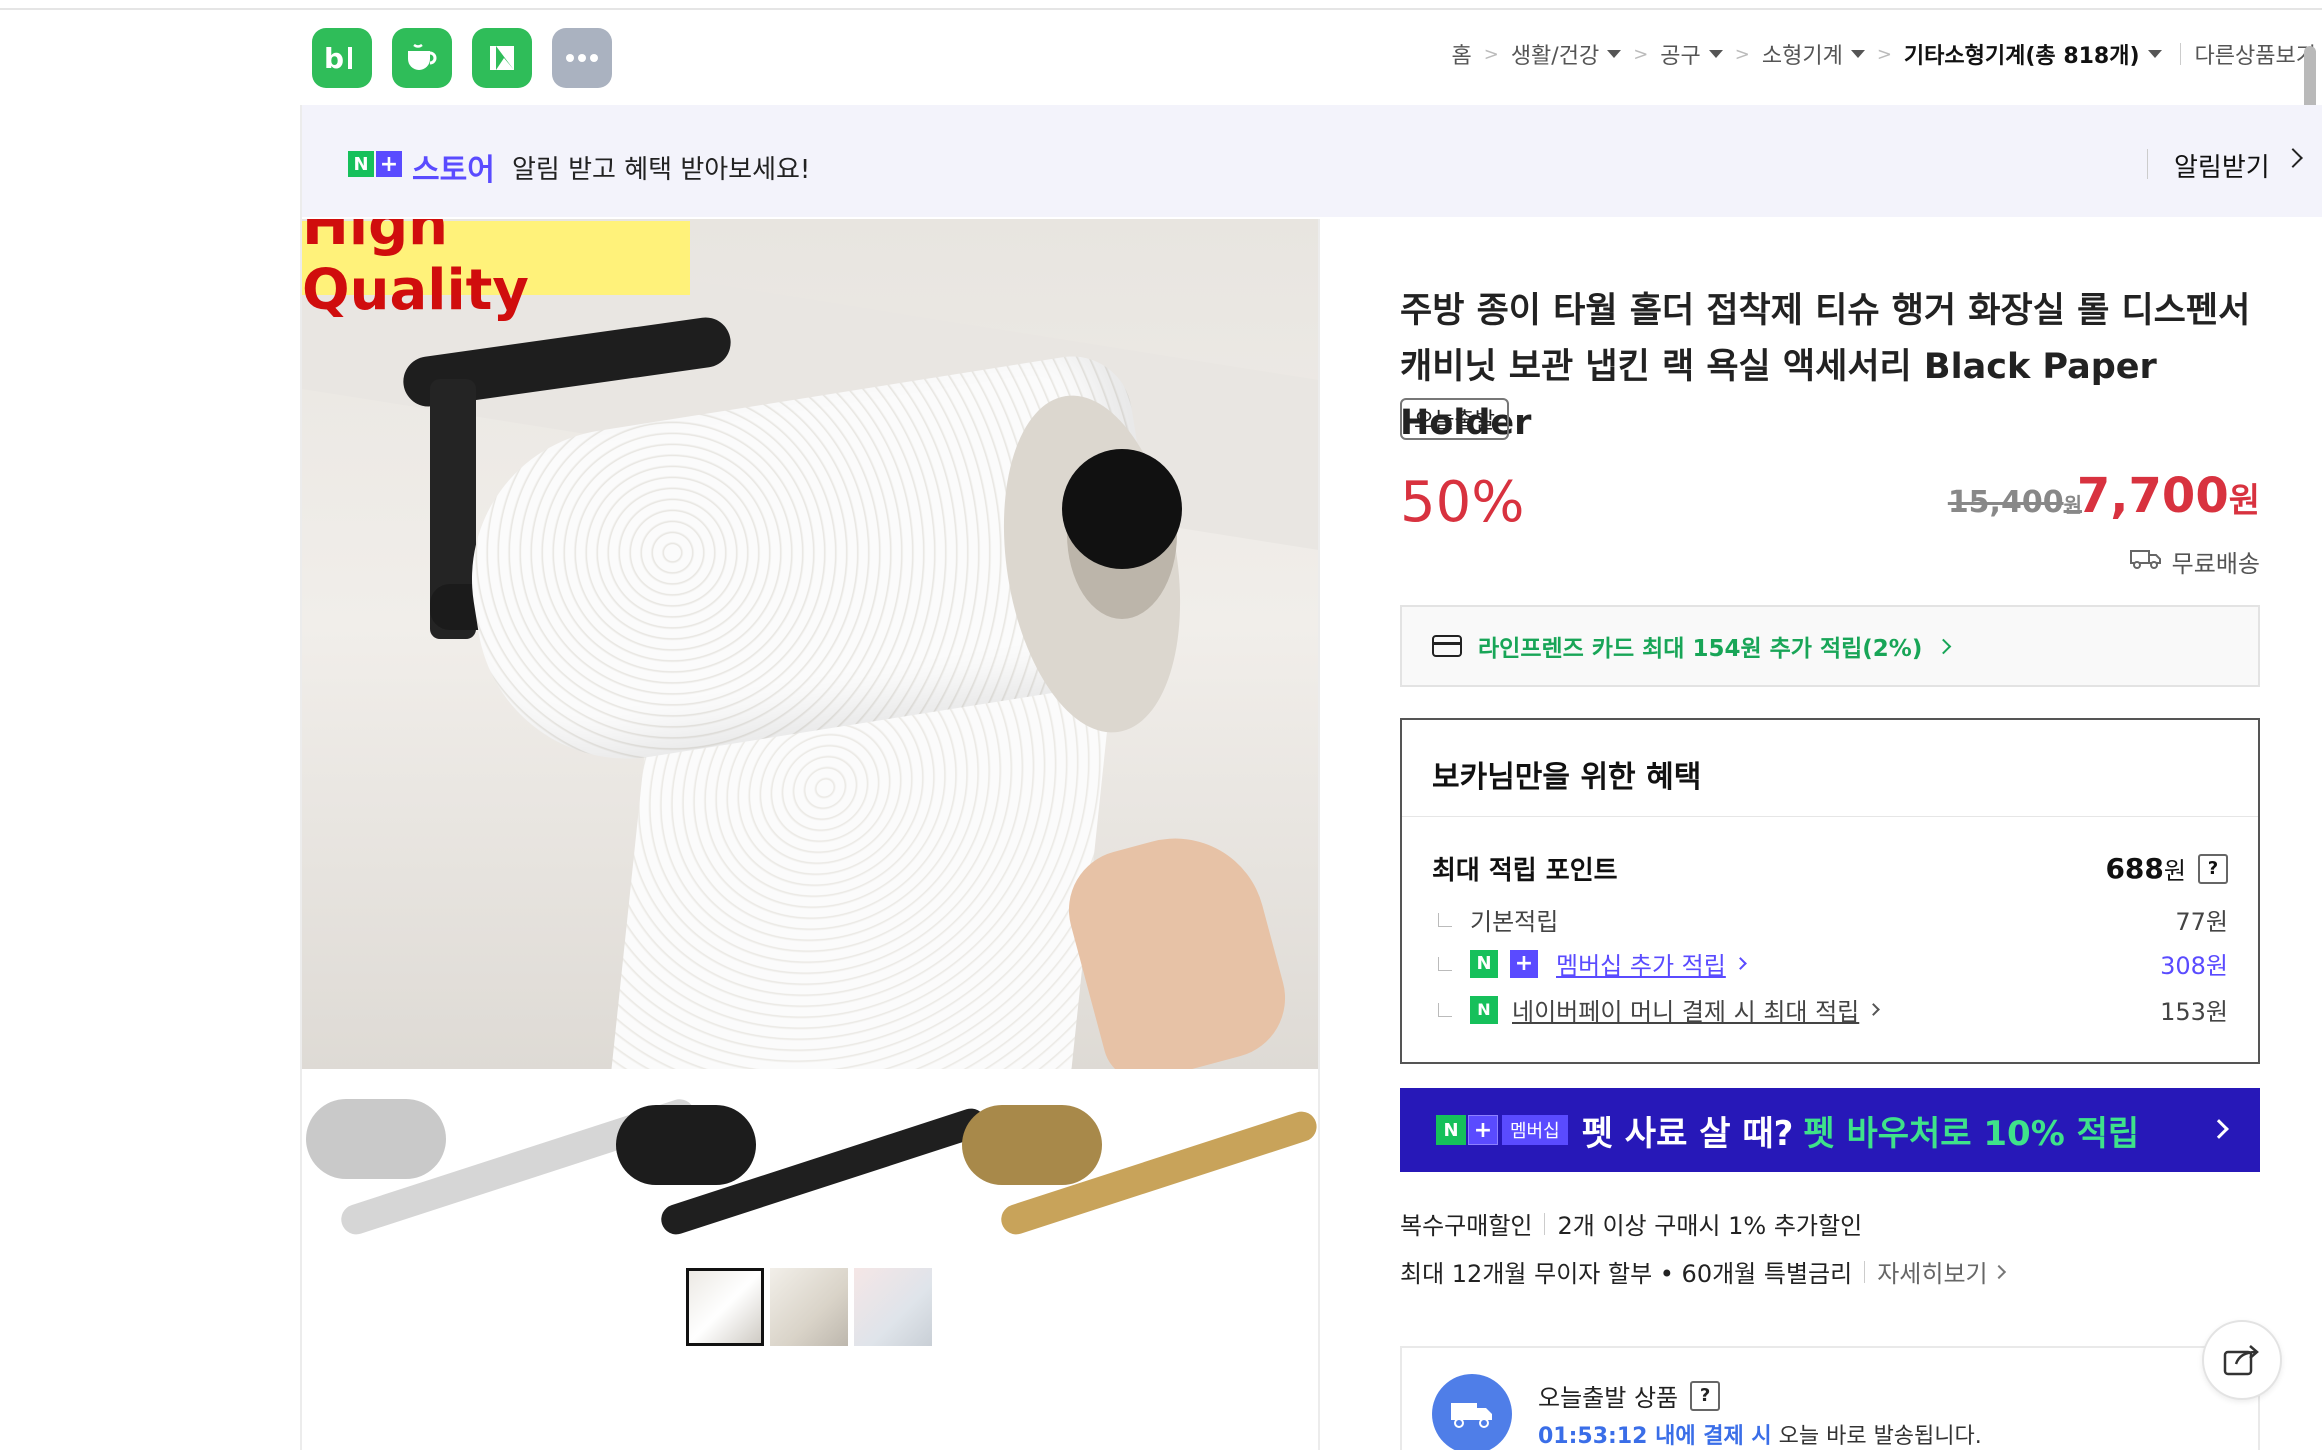 The width and height of the screenshot is (2322, 1450). Describe the element at coordinates (1700, 646) in the screenshot. I see `card-benefit-text: 라인프렌즈 카드 최대 154원 추가 적립(2%)` at that location.